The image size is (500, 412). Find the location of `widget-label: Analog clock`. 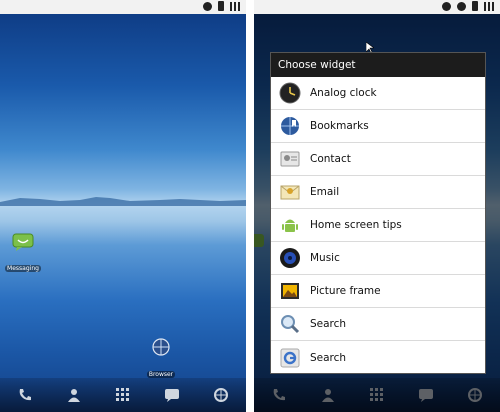

widget-label: Analog clock is located at coordinates (343, 93).